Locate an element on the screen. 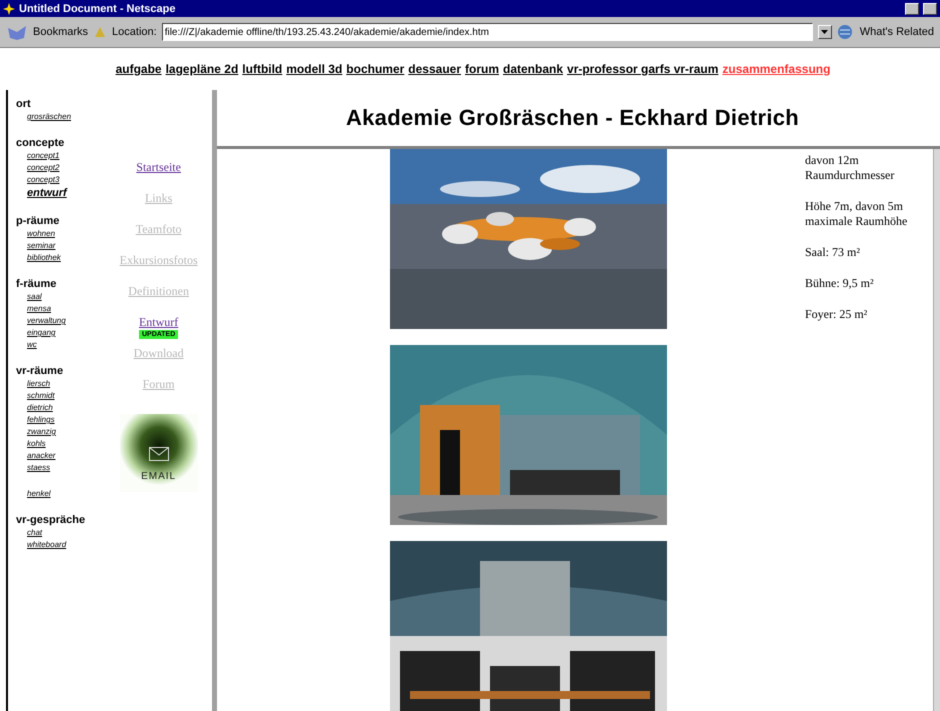  location-icon is located at coordinates (100, 32).